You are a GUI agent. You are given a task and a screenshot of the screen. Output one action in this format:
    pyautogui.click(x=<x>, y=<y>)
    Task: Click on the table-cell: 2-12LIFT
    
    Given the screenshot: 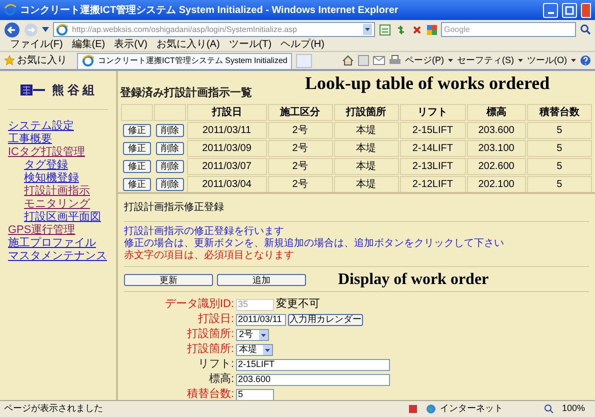 What is the action you would take?
    pyautogui.click(x=433, y=184)
    